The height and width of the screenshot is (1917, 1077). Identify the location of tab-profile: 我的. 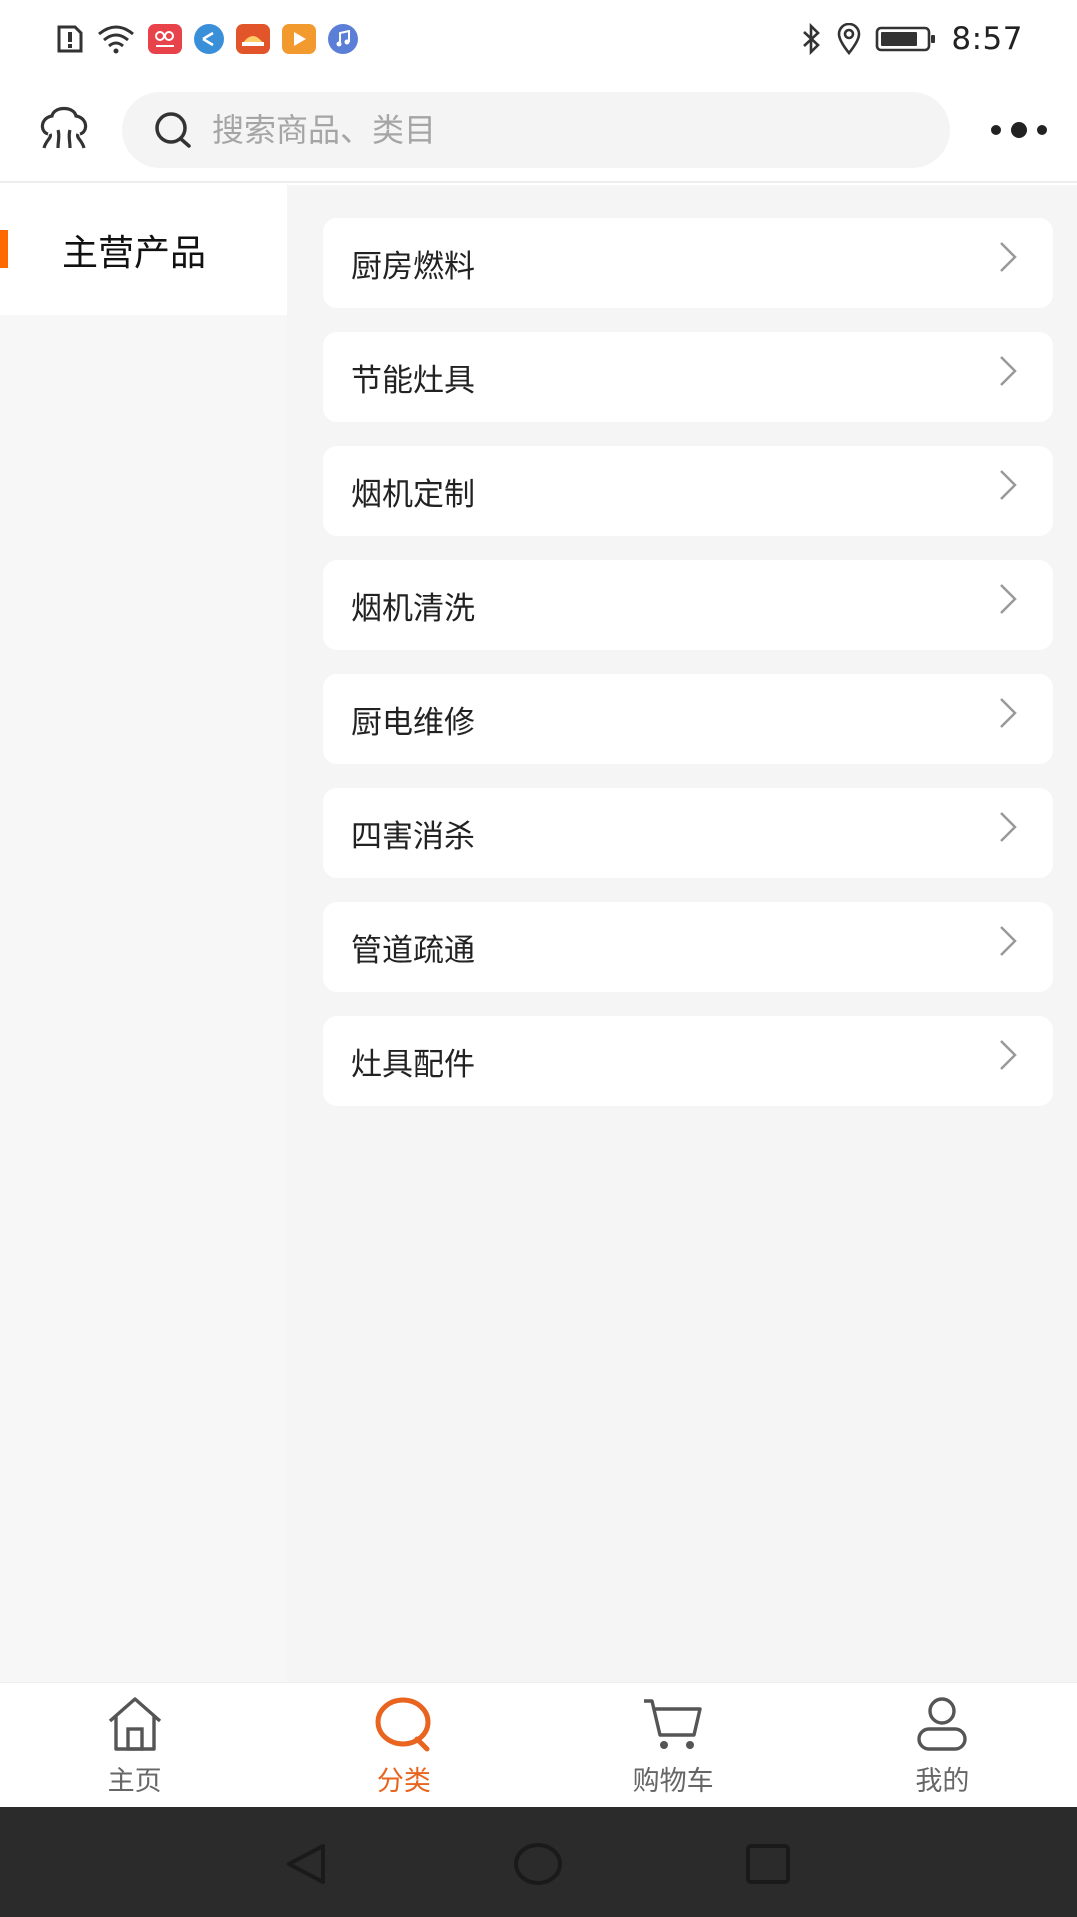
(942, 1745).